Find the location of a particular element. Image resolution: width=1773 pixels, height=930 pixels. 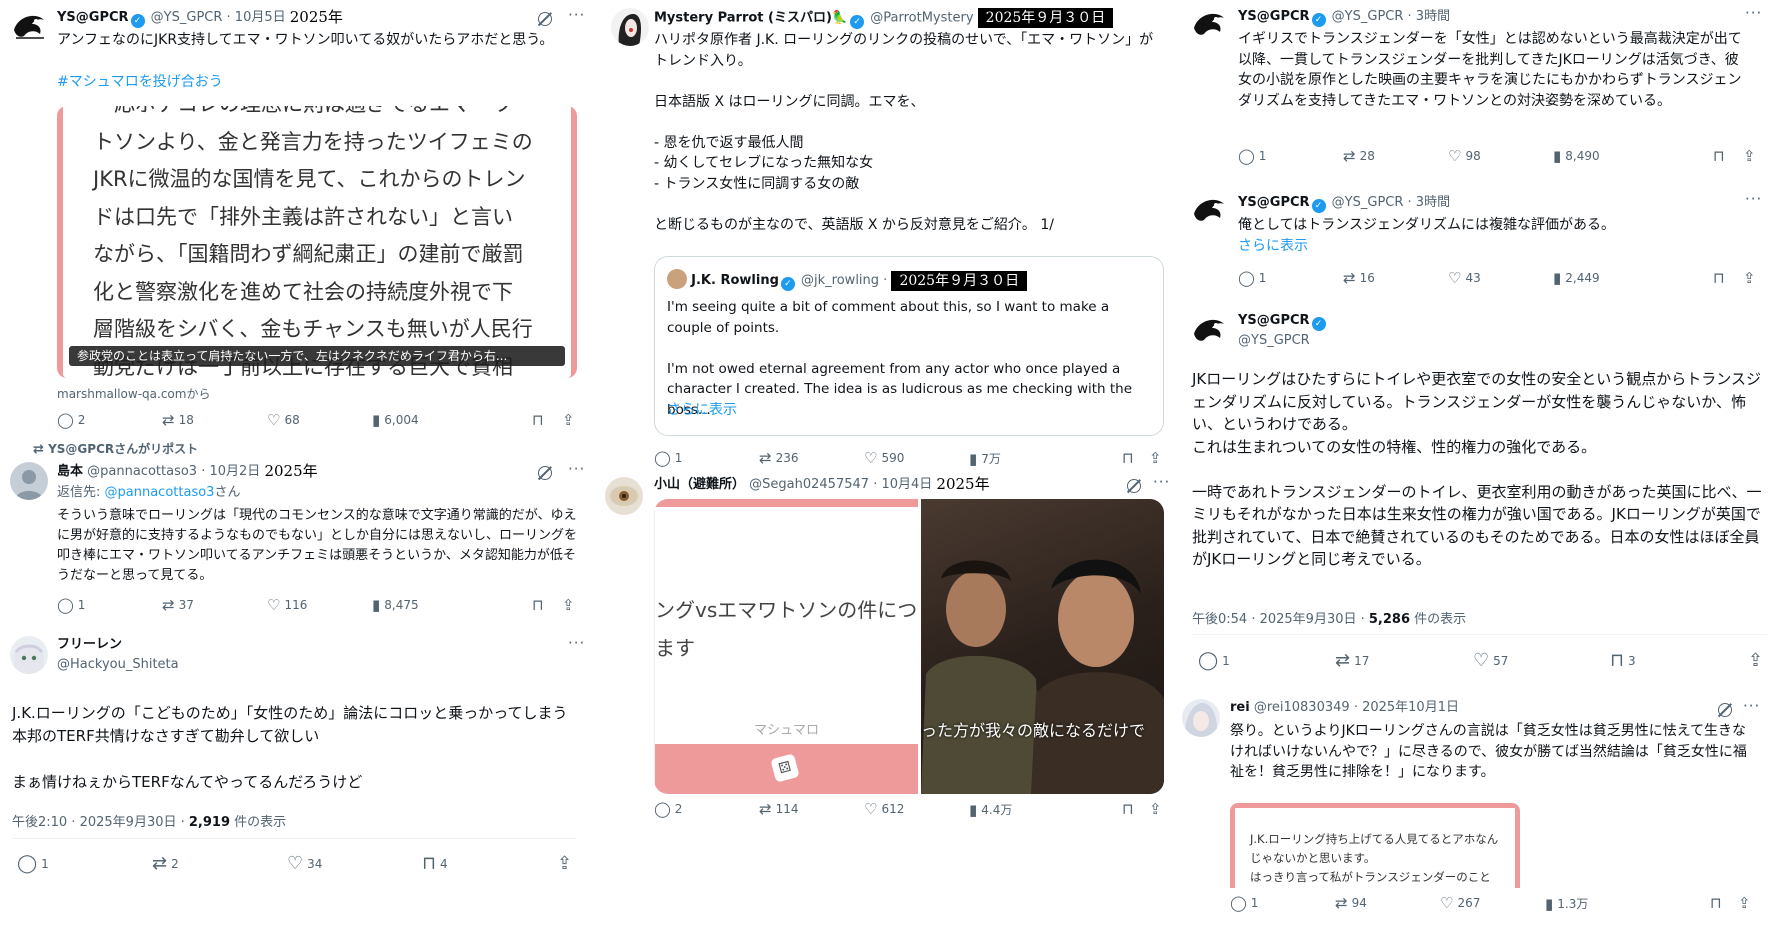

like-button: ♡ 590 is located at coordinates (884, 458).